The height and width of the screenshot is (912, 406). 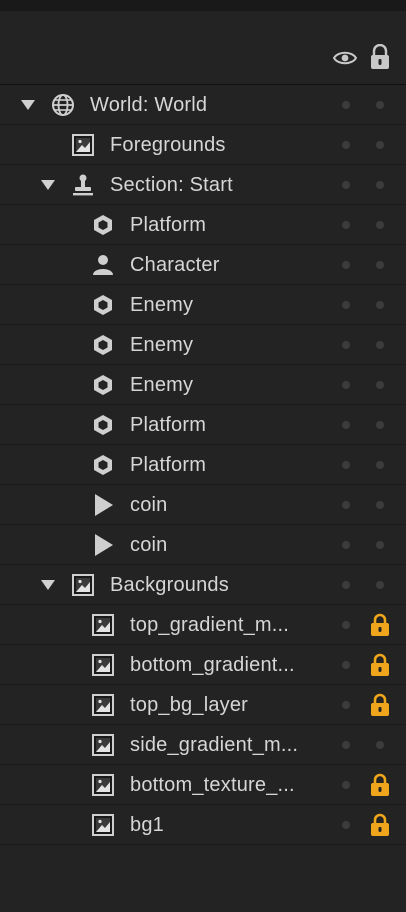 I want to click on outline-row: top_bg_layer, so click(x=203, y=705).